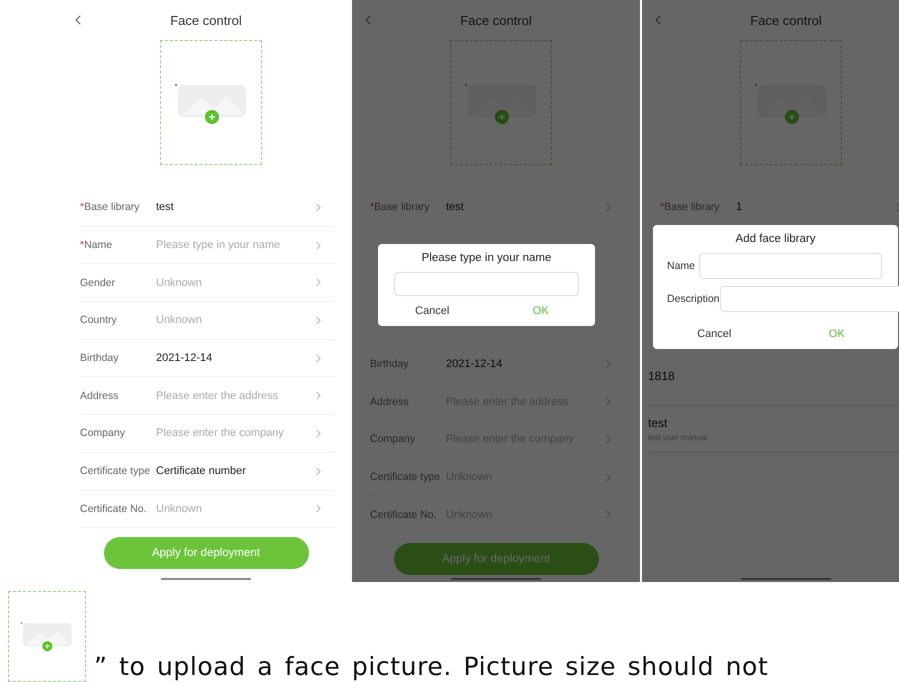 Image resolution: width=899 pixels, height=682 pixels. What do you see at coordinates (775, 238) in the screenshot?
I see `dialog-title: Add face library` at bounding box center [775, 238].